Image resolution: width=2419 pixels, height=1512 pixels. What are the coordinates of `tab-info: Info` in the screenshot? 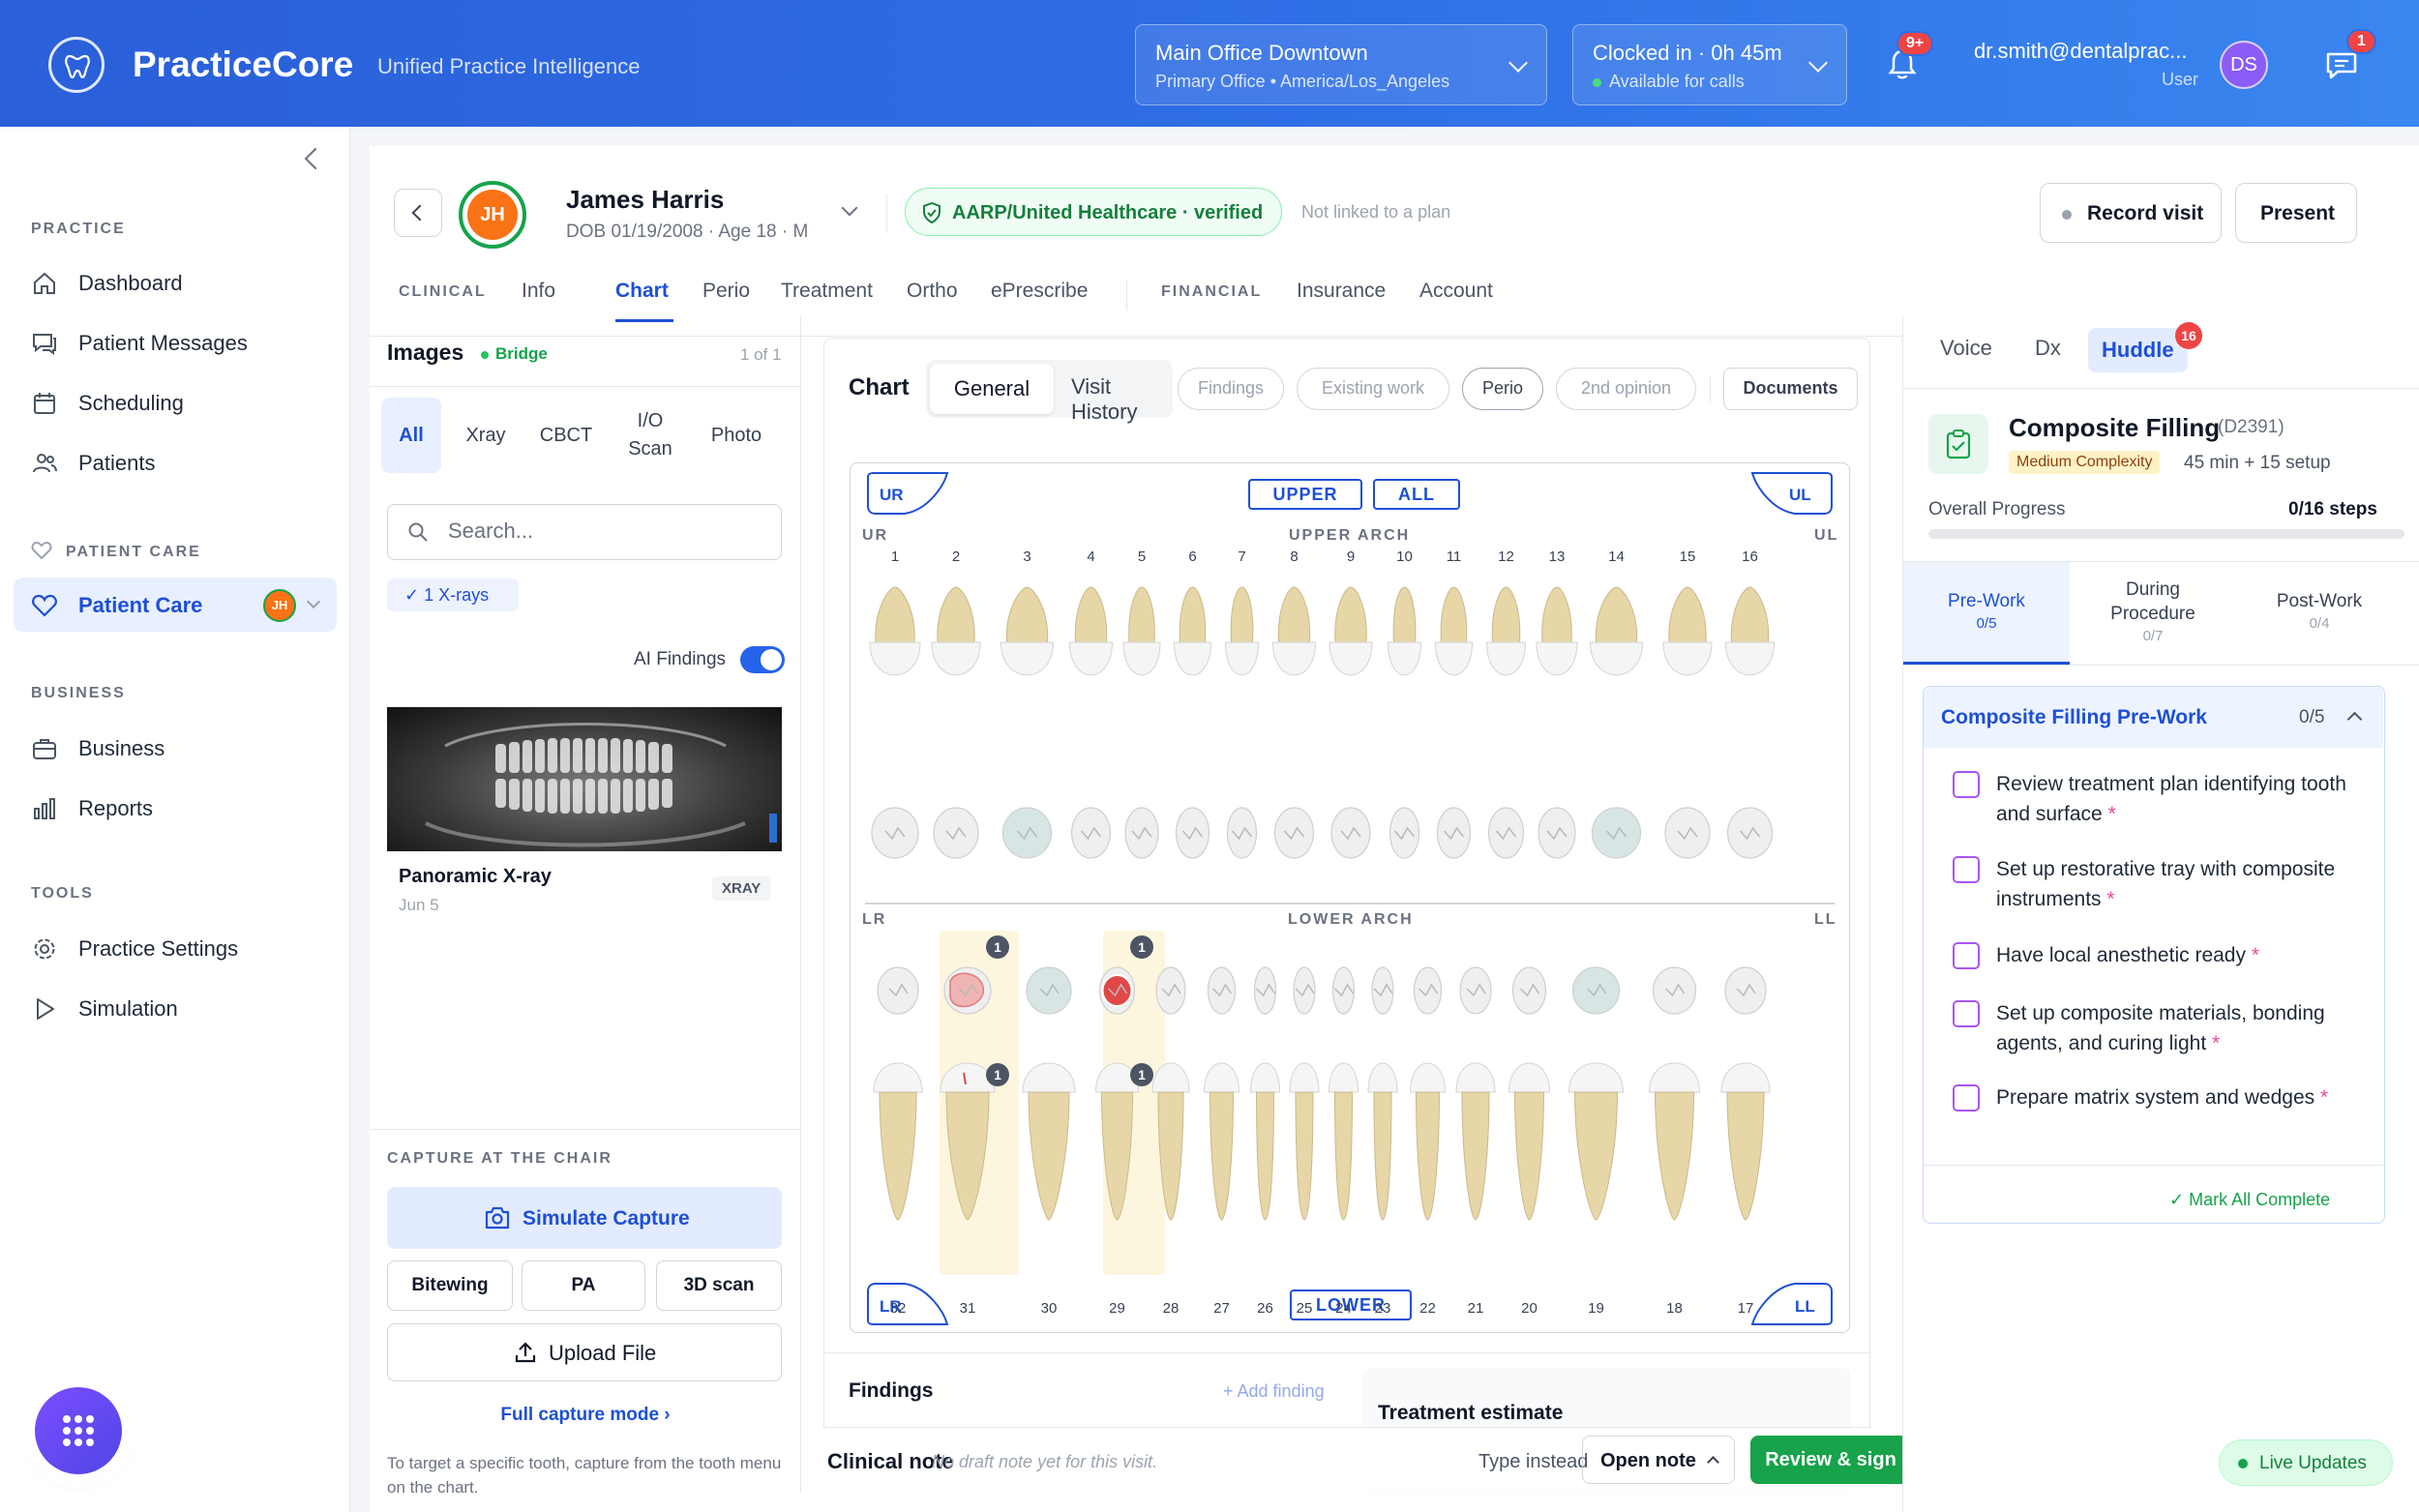 It's located at (538, 292).